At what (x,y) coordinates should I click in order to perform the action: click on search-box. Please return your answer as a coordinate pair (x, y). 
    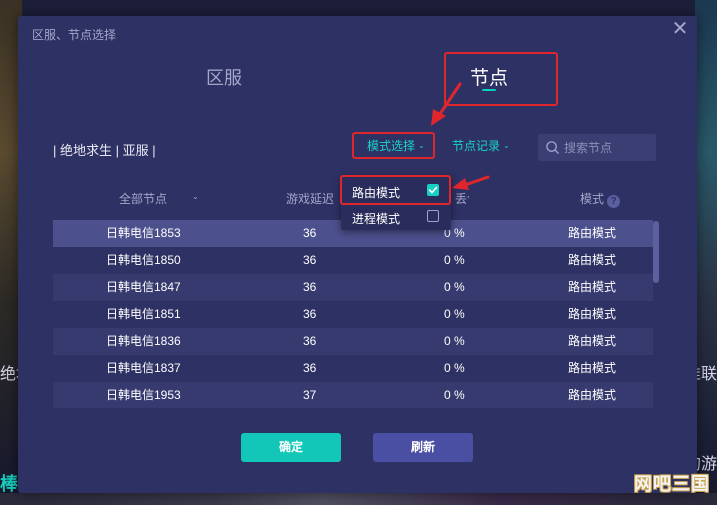
    Looking at the image, I should click on (597, 147).